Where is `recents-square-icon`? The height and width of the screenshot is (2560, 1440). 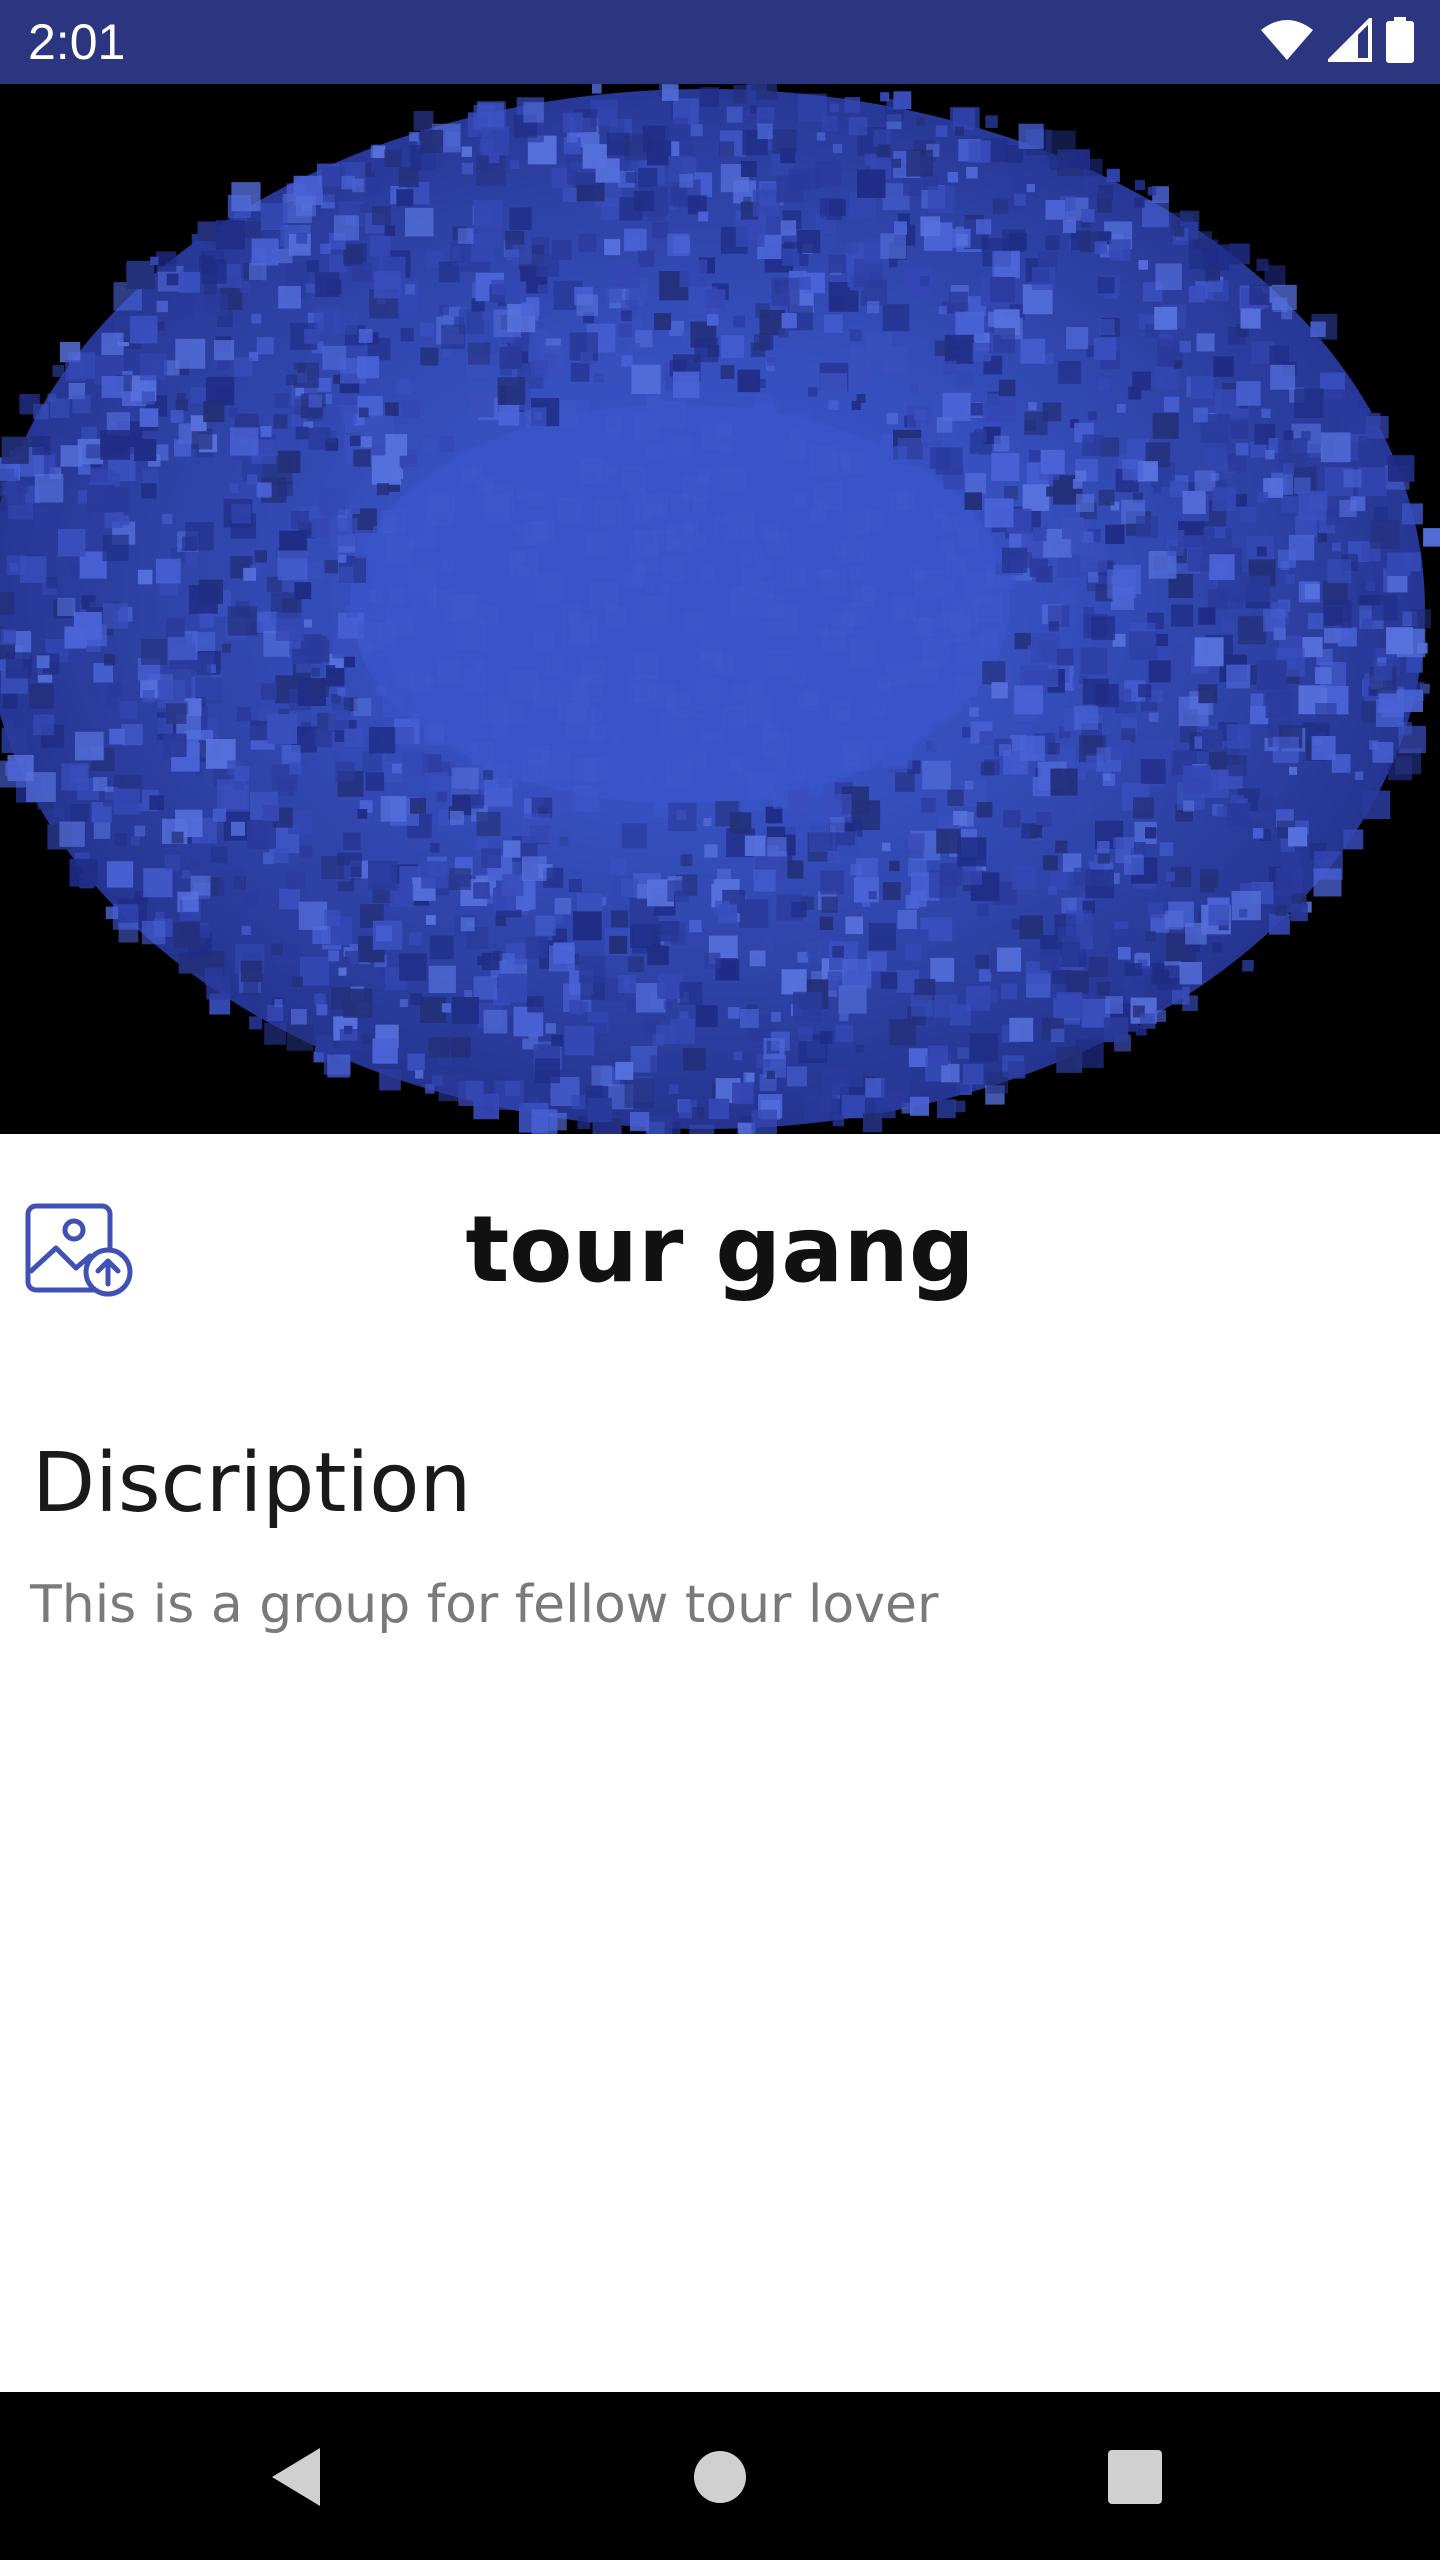 recents-square-icon is located at coordinates (1135, 2477).